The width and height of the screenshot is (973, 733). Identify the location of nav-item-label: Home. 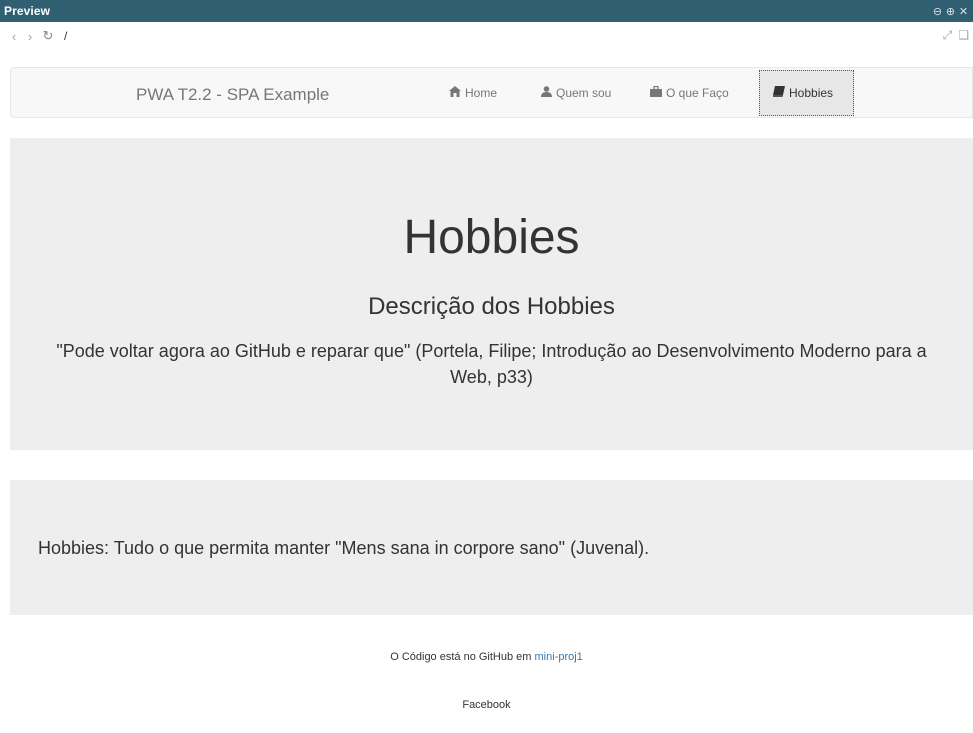
(481, 92).